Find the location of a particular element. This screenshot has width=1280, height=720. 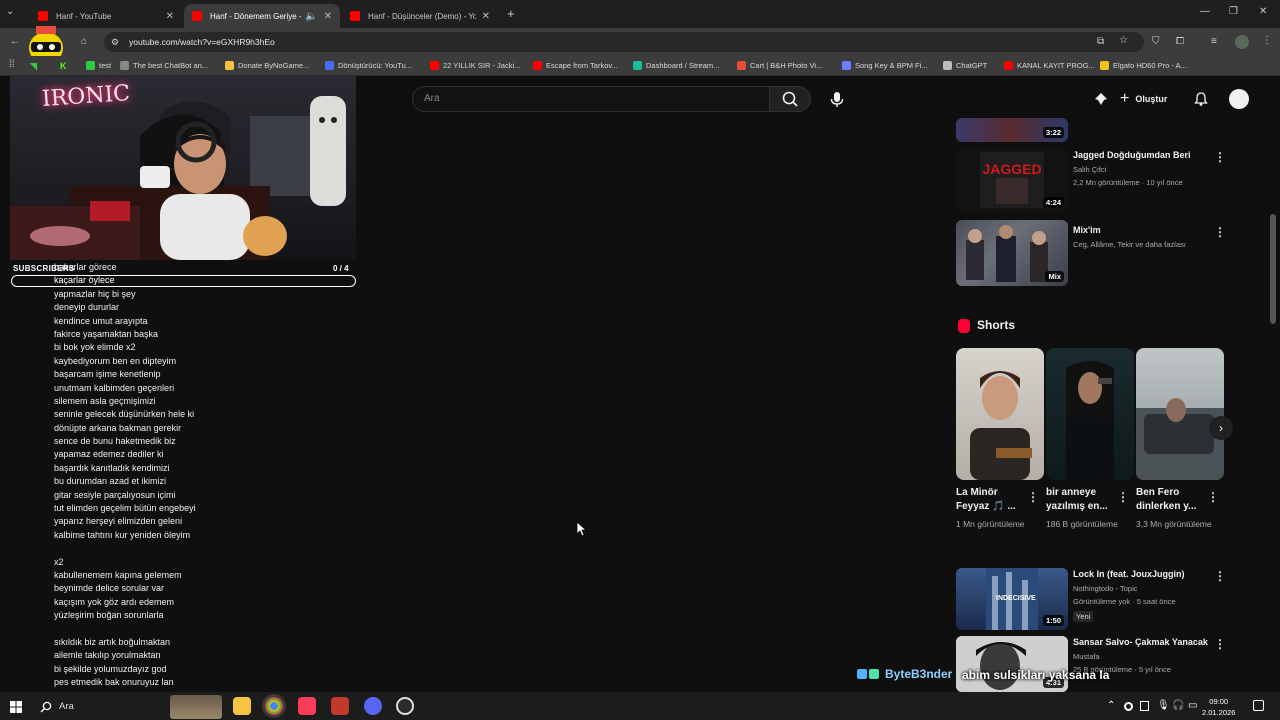

clock-time: 09:00 is located at coordinates (1219, 701).